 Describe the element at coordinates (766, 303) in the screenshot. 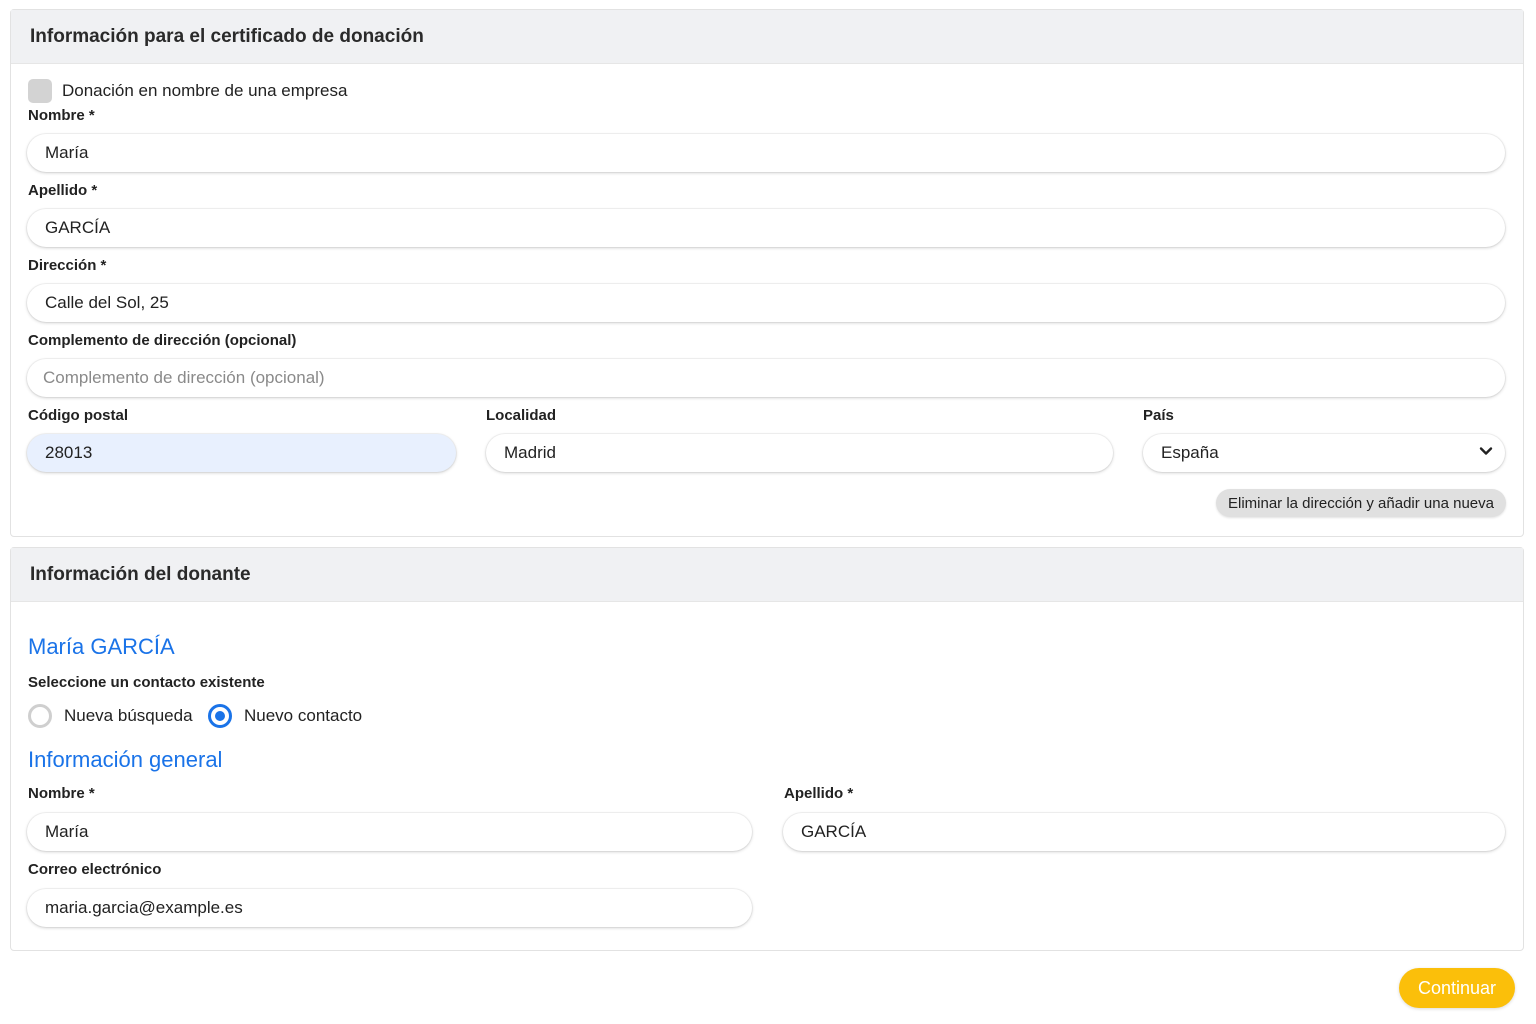

I see `address-input: Calle del Sol, 25` at that location.